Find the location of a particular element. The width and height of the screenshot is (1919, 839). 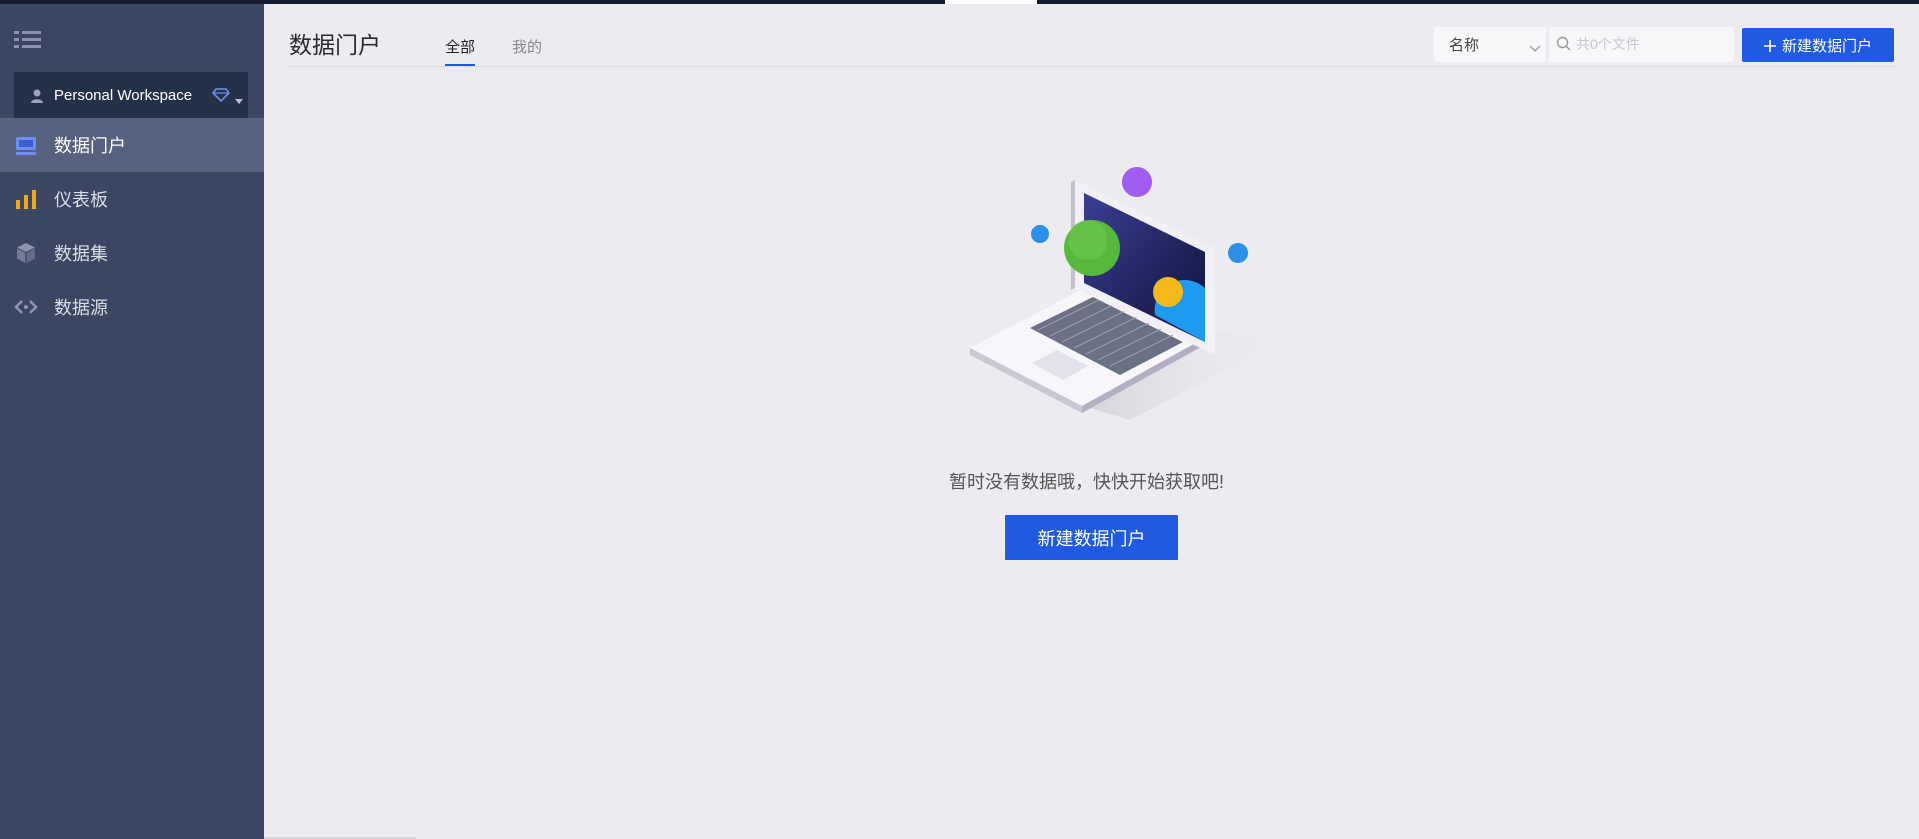

workspace-switcher: Personal Workspace is located at coordinates (131, 95).